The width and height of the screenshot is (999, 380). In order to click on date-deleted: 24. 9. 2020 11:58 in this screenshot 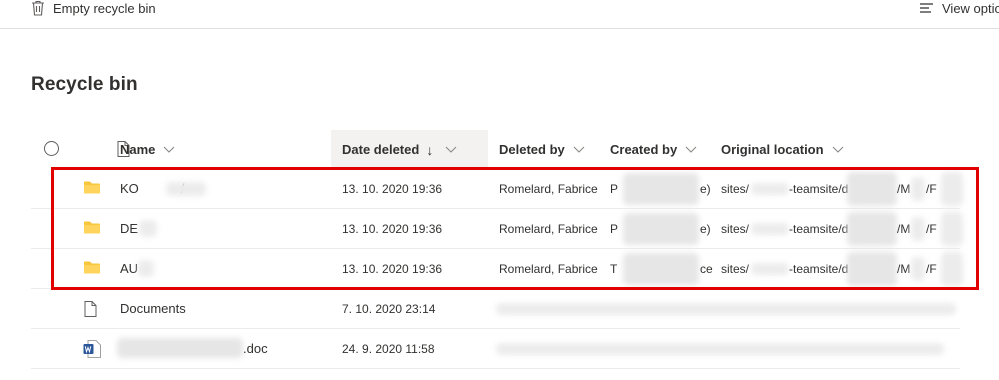, I will do `click(388, 348)`.